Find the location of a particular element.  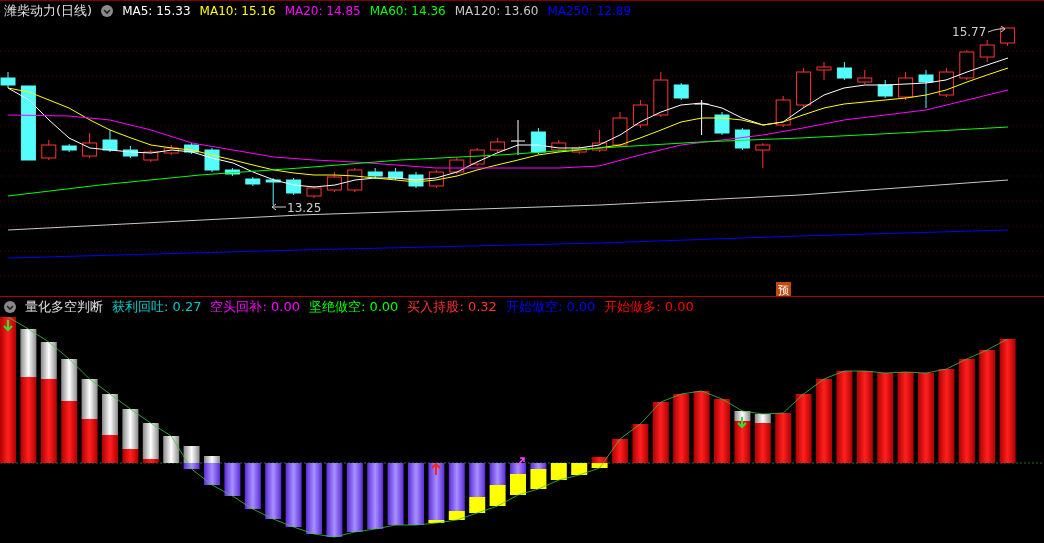

indicator-value: MA250: 12.89 is located at coordinates (589, 11).